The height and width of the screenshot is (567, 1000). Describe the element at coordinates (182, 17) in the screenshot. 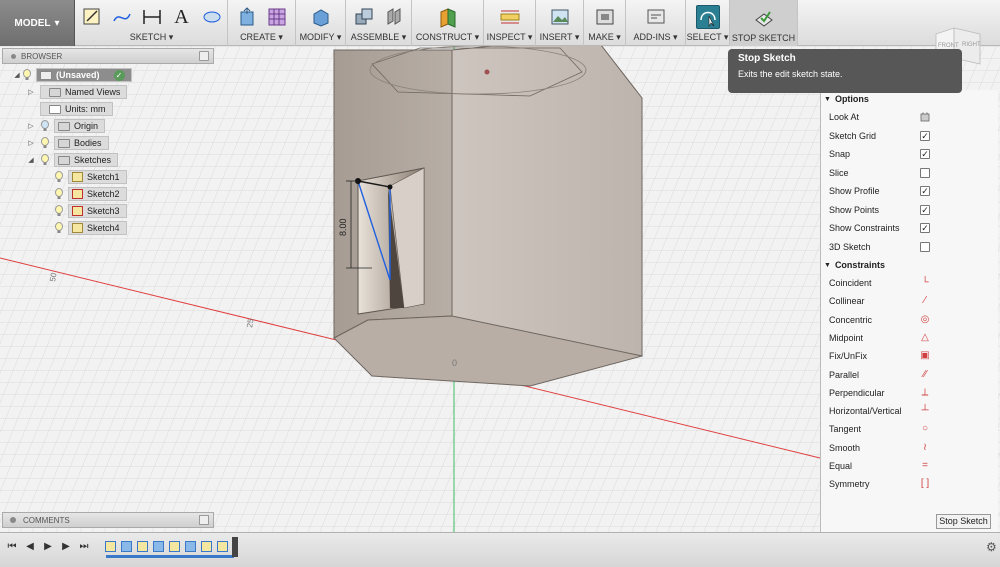

I see `text-icon: A` at that location.